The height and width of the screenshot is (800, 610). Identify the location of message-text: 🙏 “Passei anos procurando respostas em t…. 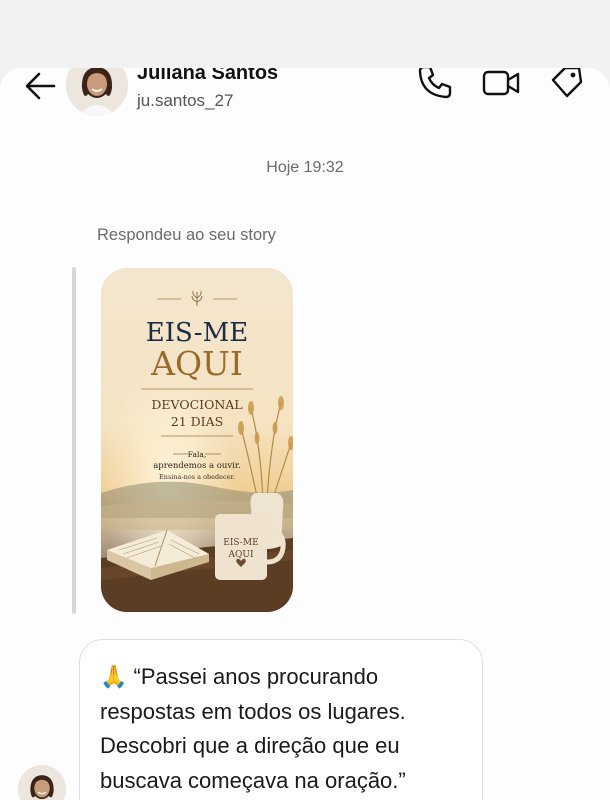
(282, 729).